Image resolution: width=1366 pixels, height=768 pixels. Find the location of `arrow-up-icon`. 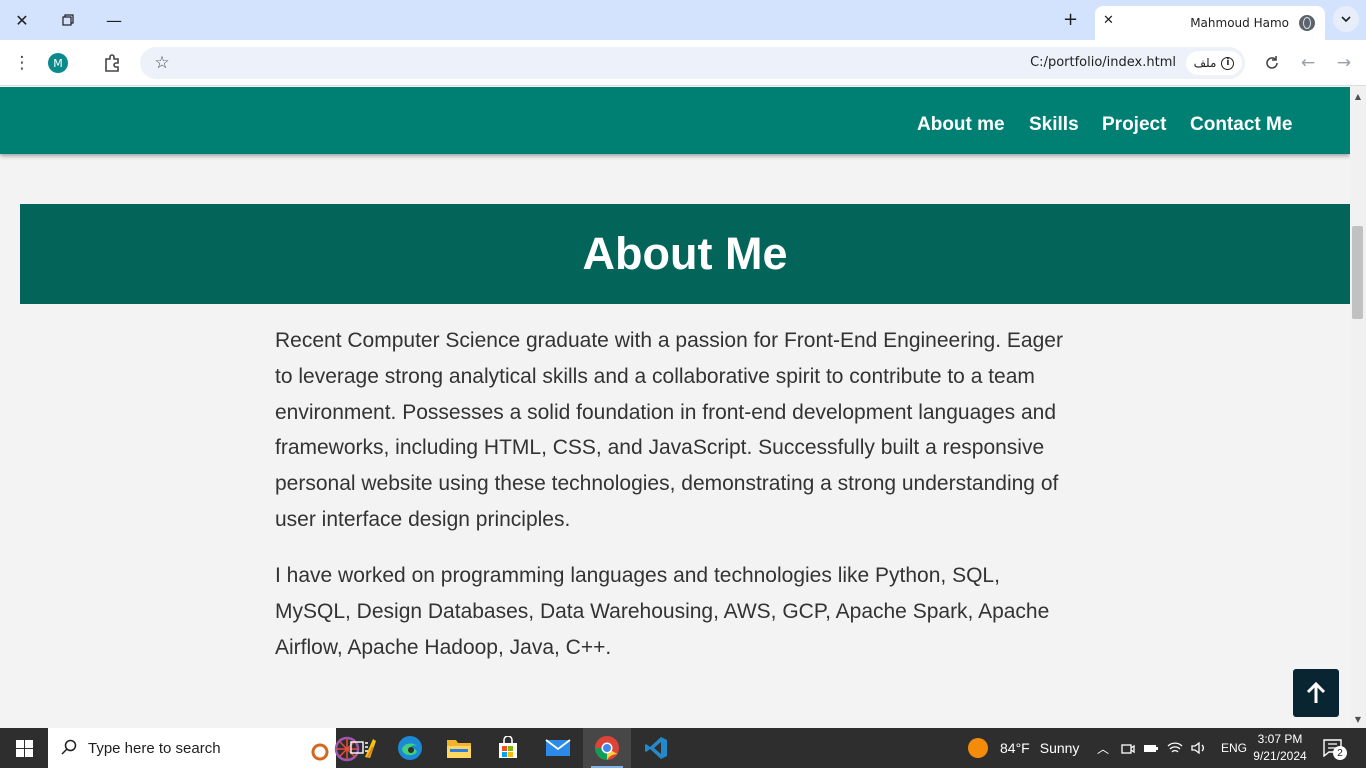

arrow-up-icon is located at coordinates (1316, 692).